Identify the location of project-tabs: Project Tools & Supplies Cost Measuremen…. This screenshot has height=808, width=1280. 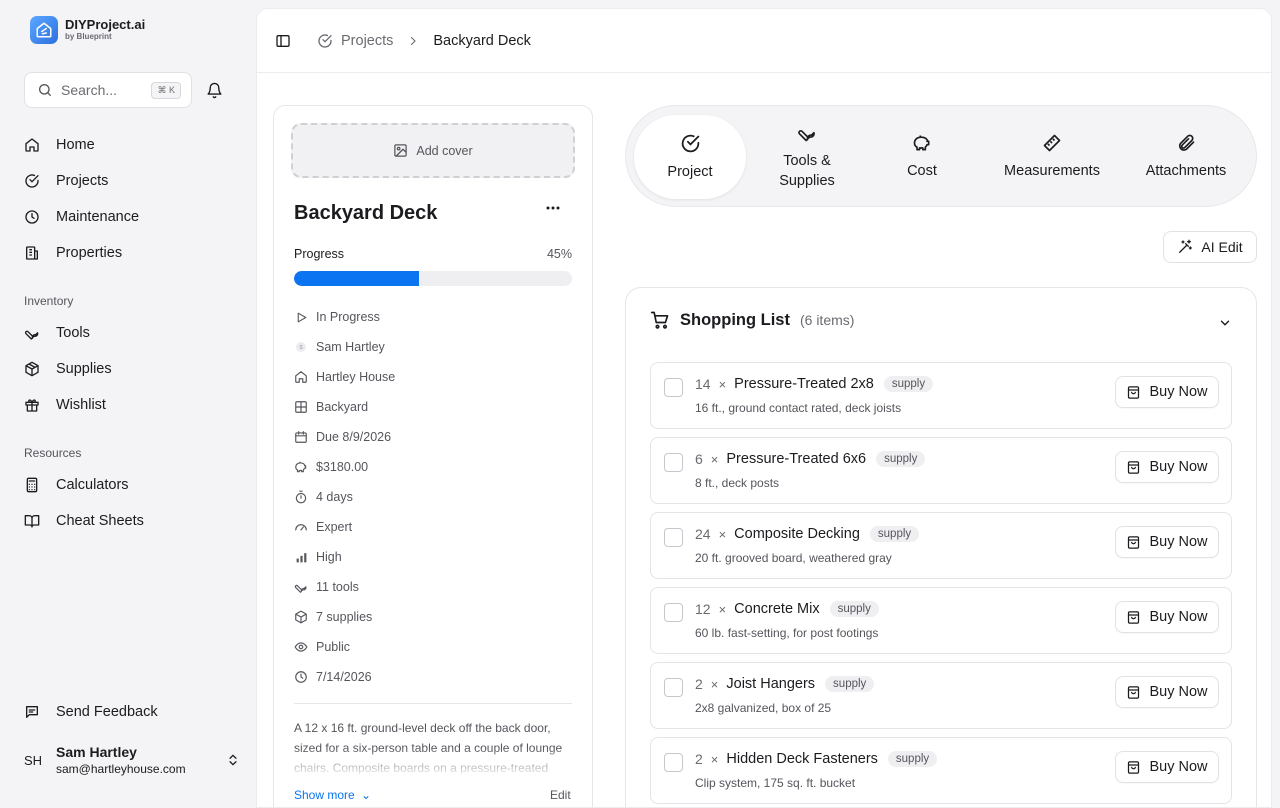
(941, 156).